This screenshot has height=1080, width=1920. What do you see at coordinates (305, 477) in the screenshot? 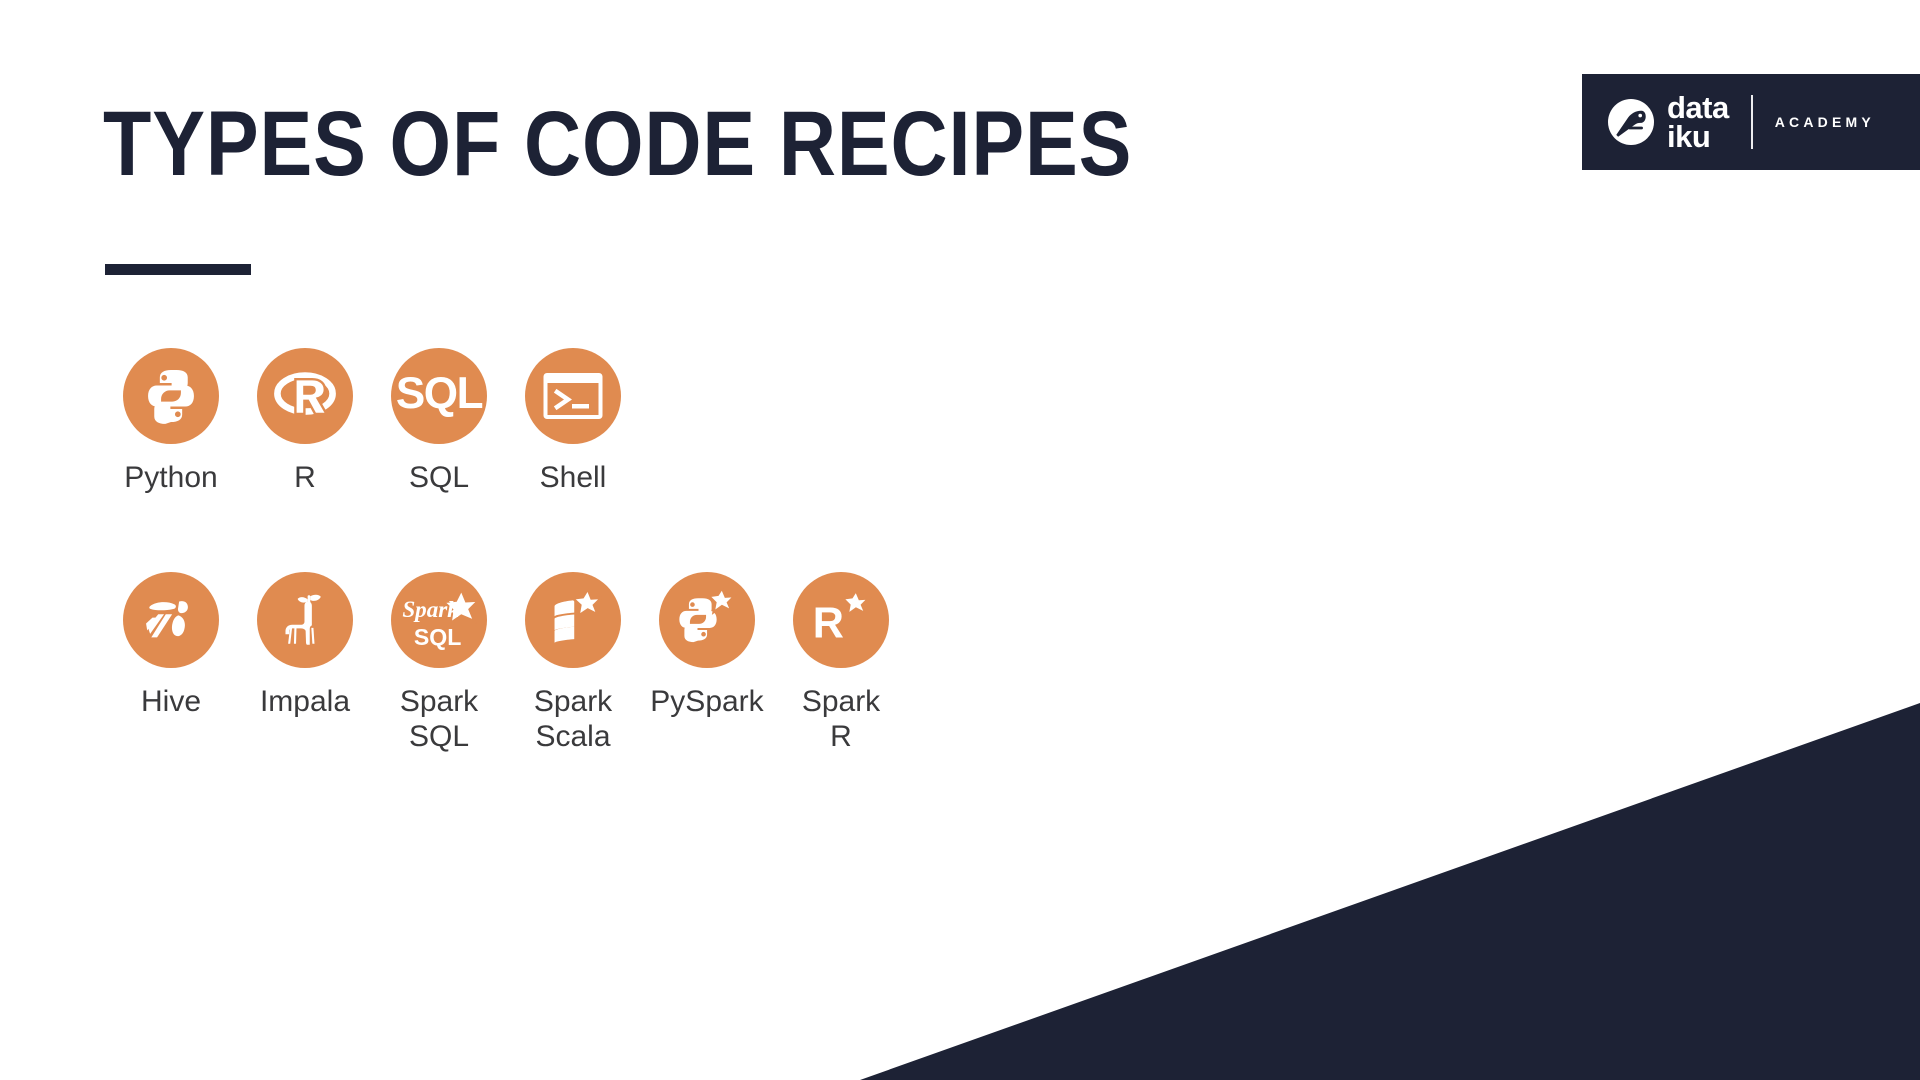
I see `recipe-label: R` at bounding box center [305, 477].